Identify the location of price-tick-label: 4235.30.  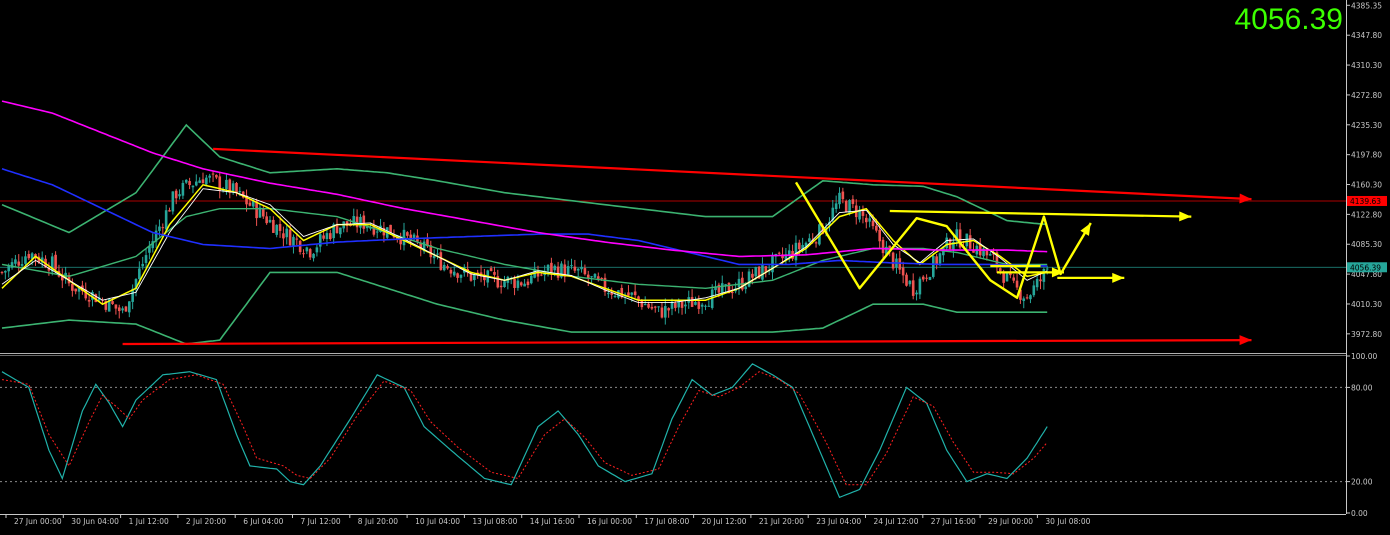
(1366, 125).